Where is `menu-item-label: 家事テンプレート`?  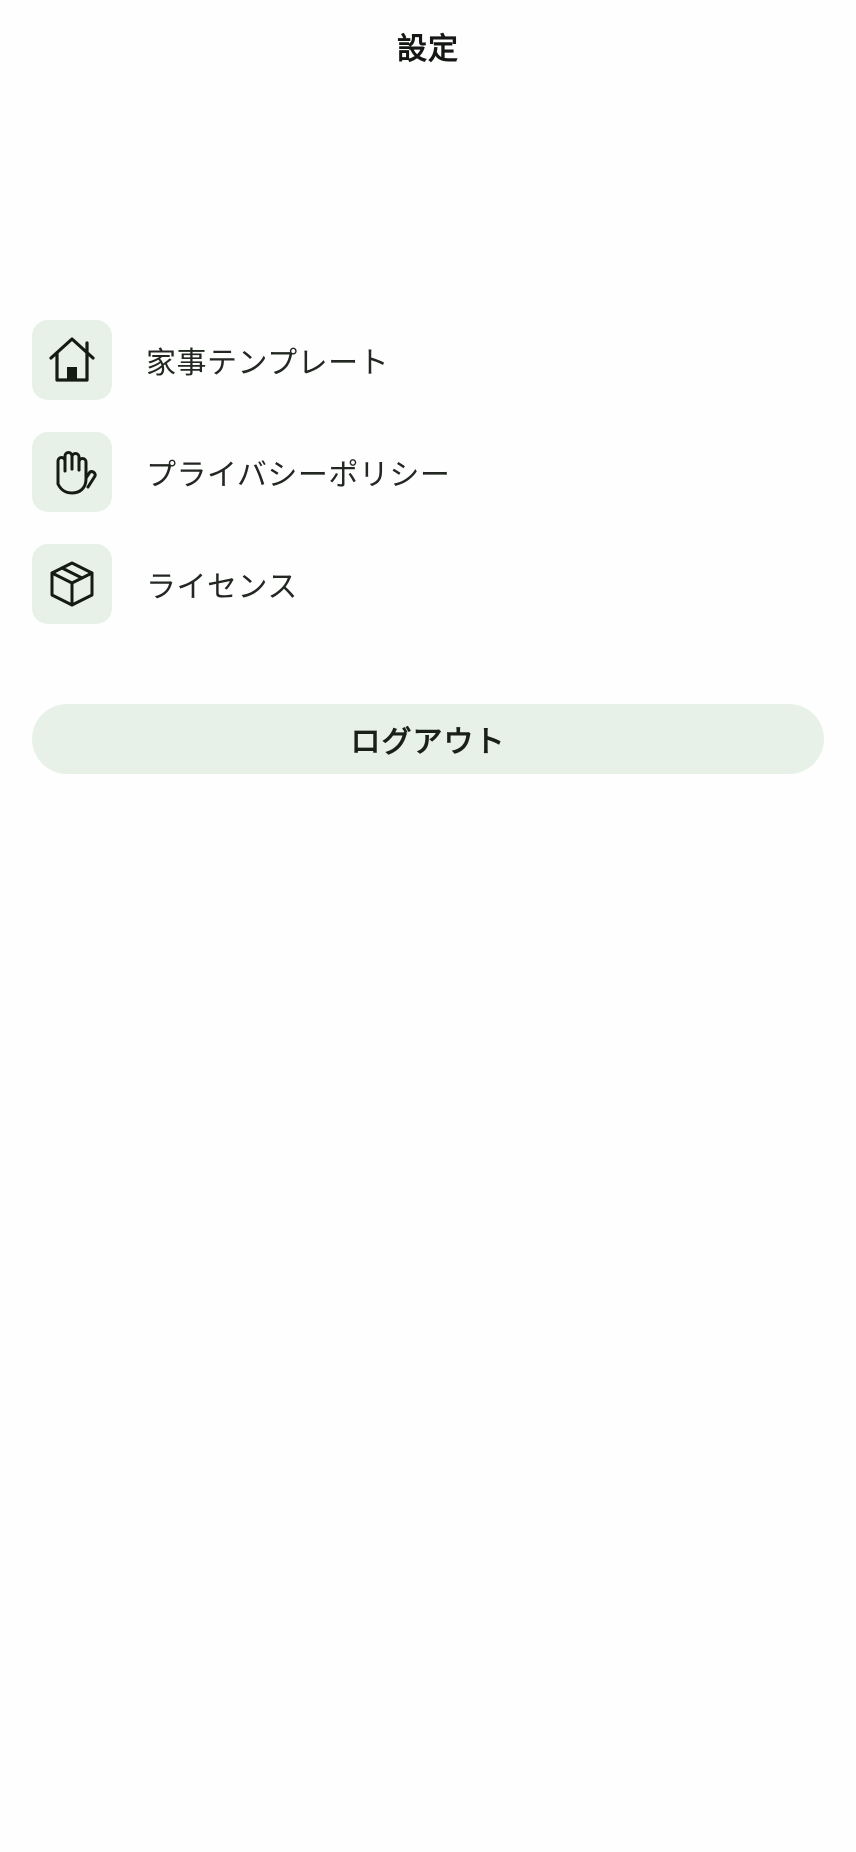 menu-item-label: 家事テンプレート is located at coordinates (268, 363).